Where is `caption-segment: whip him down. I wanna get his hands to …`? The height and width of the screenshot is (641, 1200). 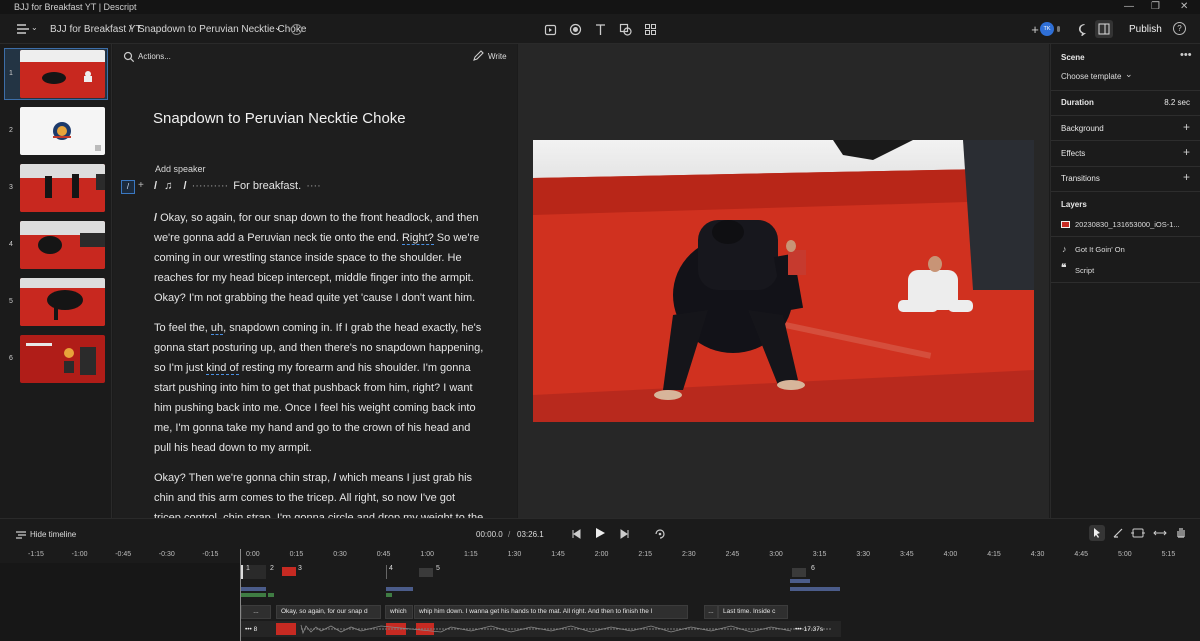 caption-segment: whip him down. I wanna get his hands to … is located at coordinates (551, 612).